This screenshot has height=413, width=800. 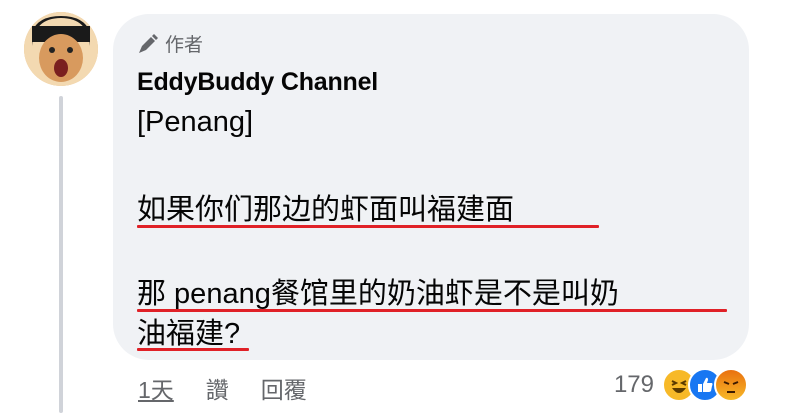 I want to click on thread-line, so click(x=61, y=254).